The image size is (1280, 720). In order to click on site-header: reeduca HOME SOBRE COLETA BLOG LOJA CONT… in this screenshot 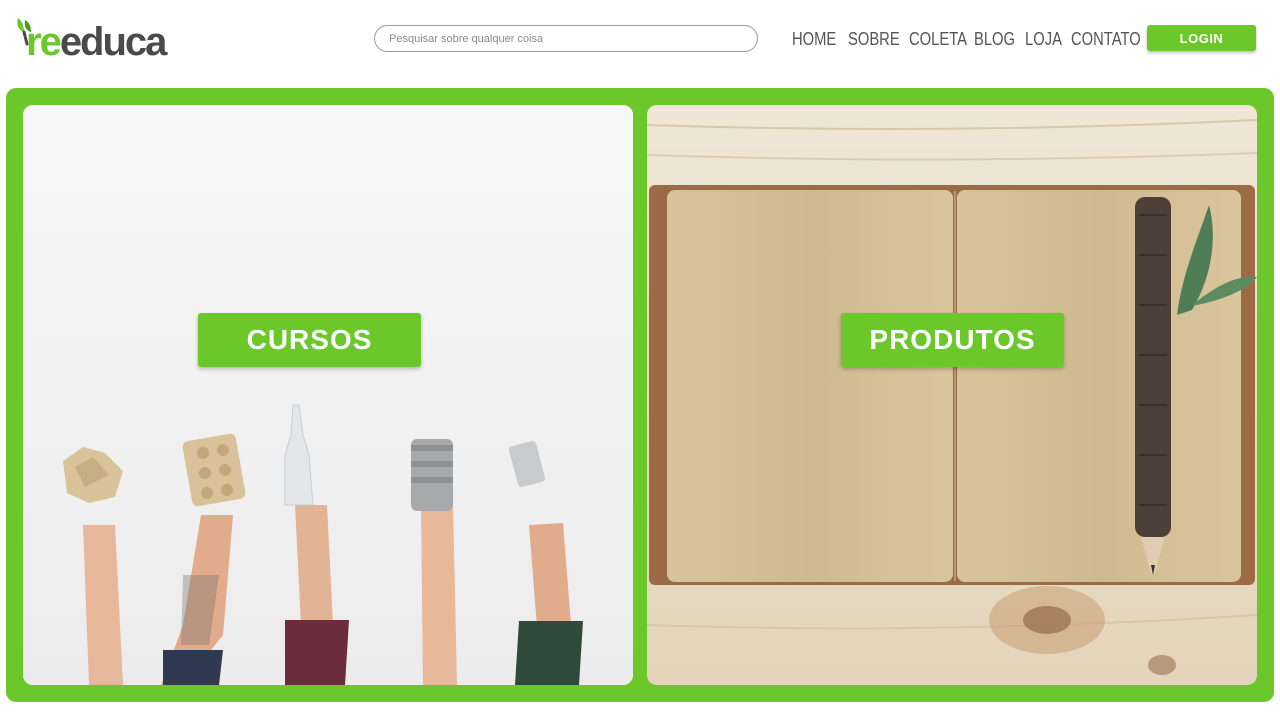, I will do `click(640, 44)`.